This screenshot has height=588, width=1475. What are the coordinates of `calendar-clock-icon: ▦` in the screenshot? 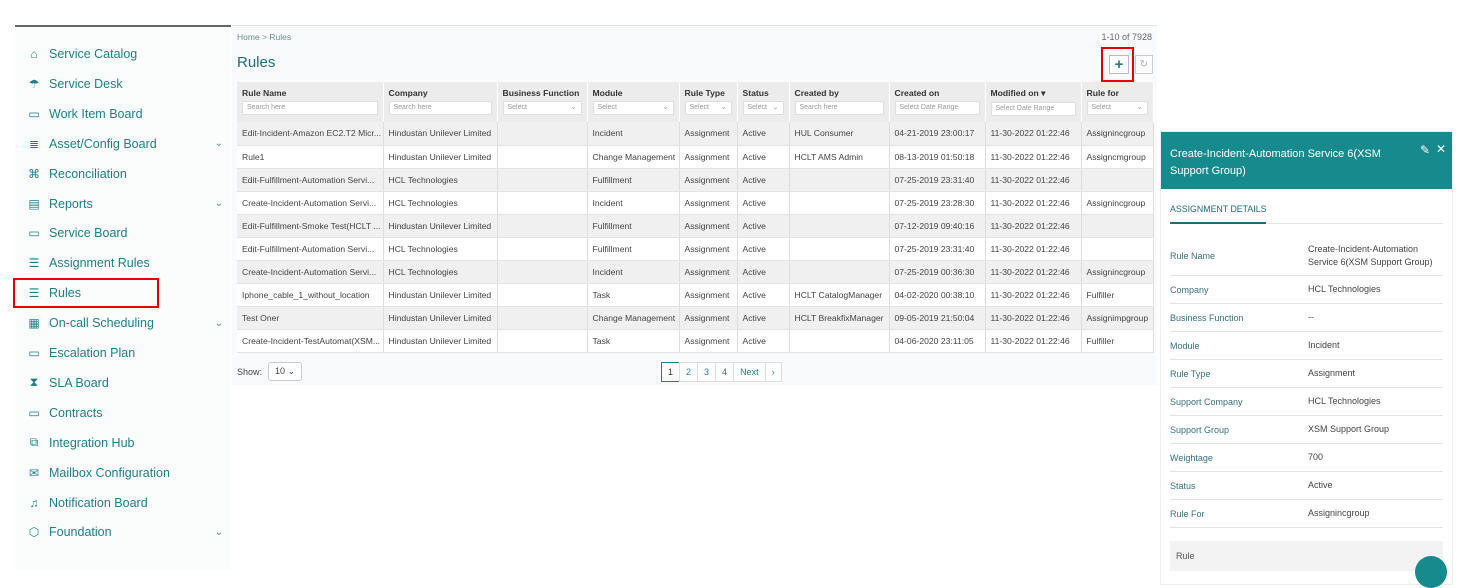 It's located at (34, 323).